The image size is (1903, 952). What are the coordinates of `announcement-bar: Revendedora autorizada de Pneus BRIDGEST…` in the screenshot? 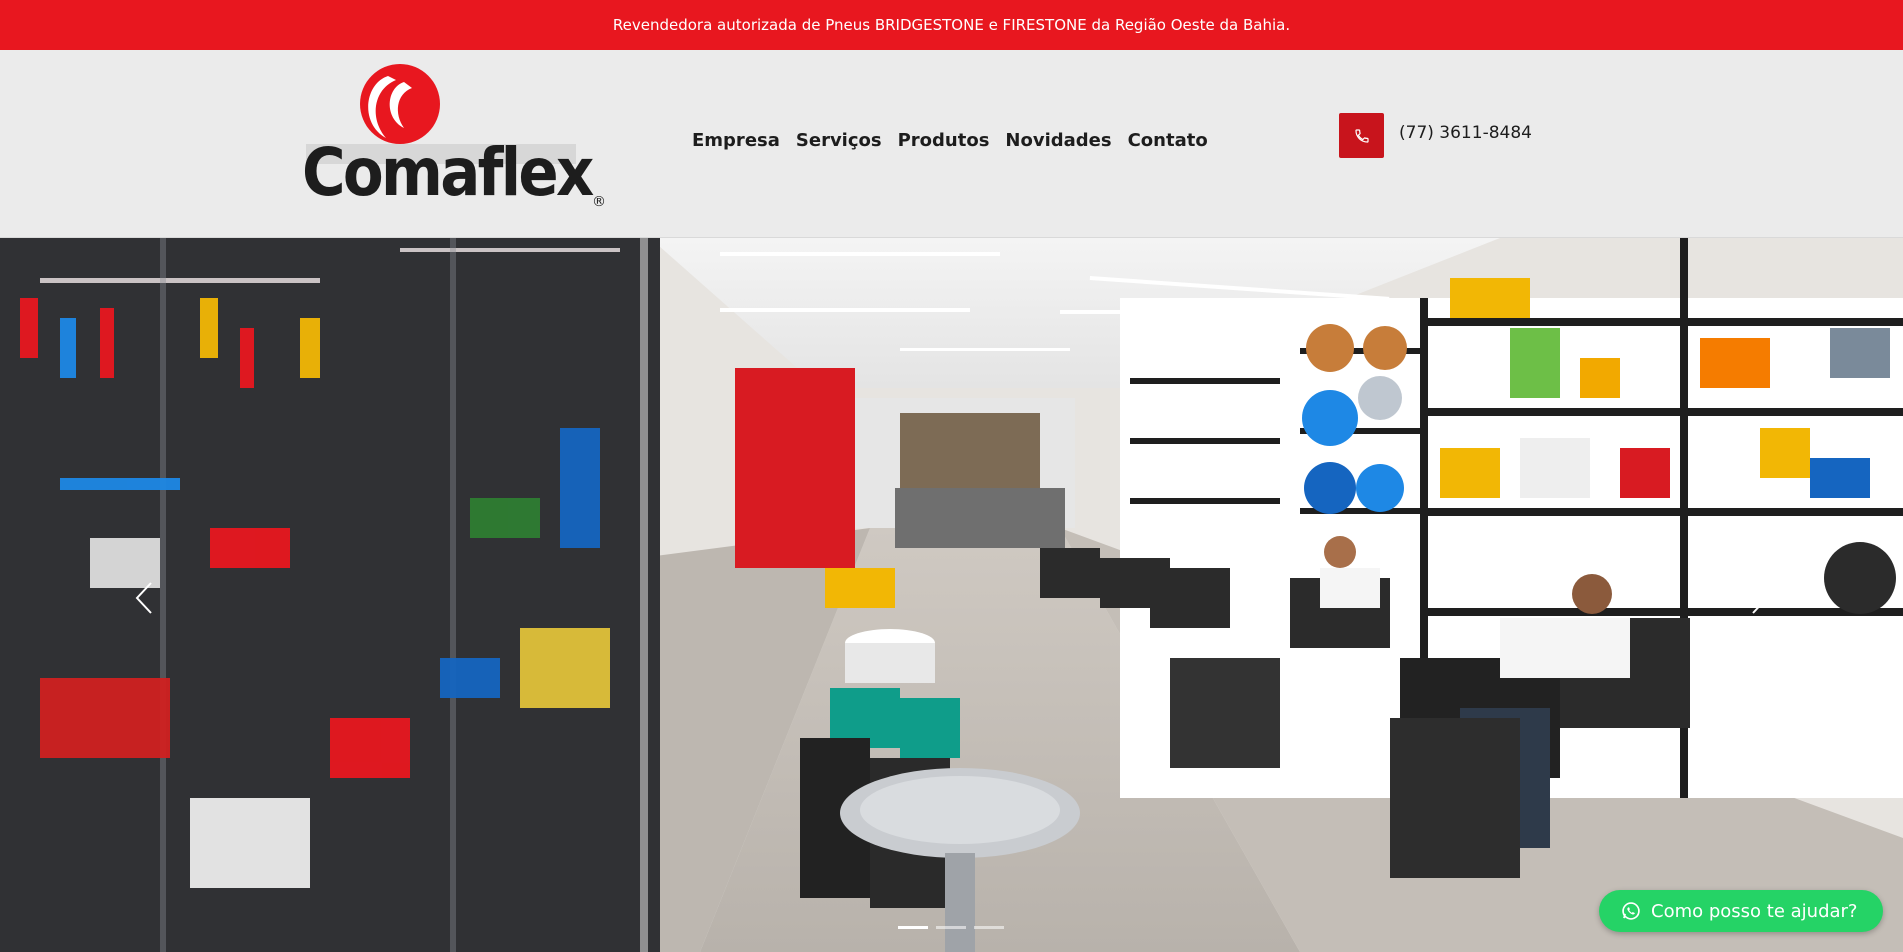 It's located at (951, 25).